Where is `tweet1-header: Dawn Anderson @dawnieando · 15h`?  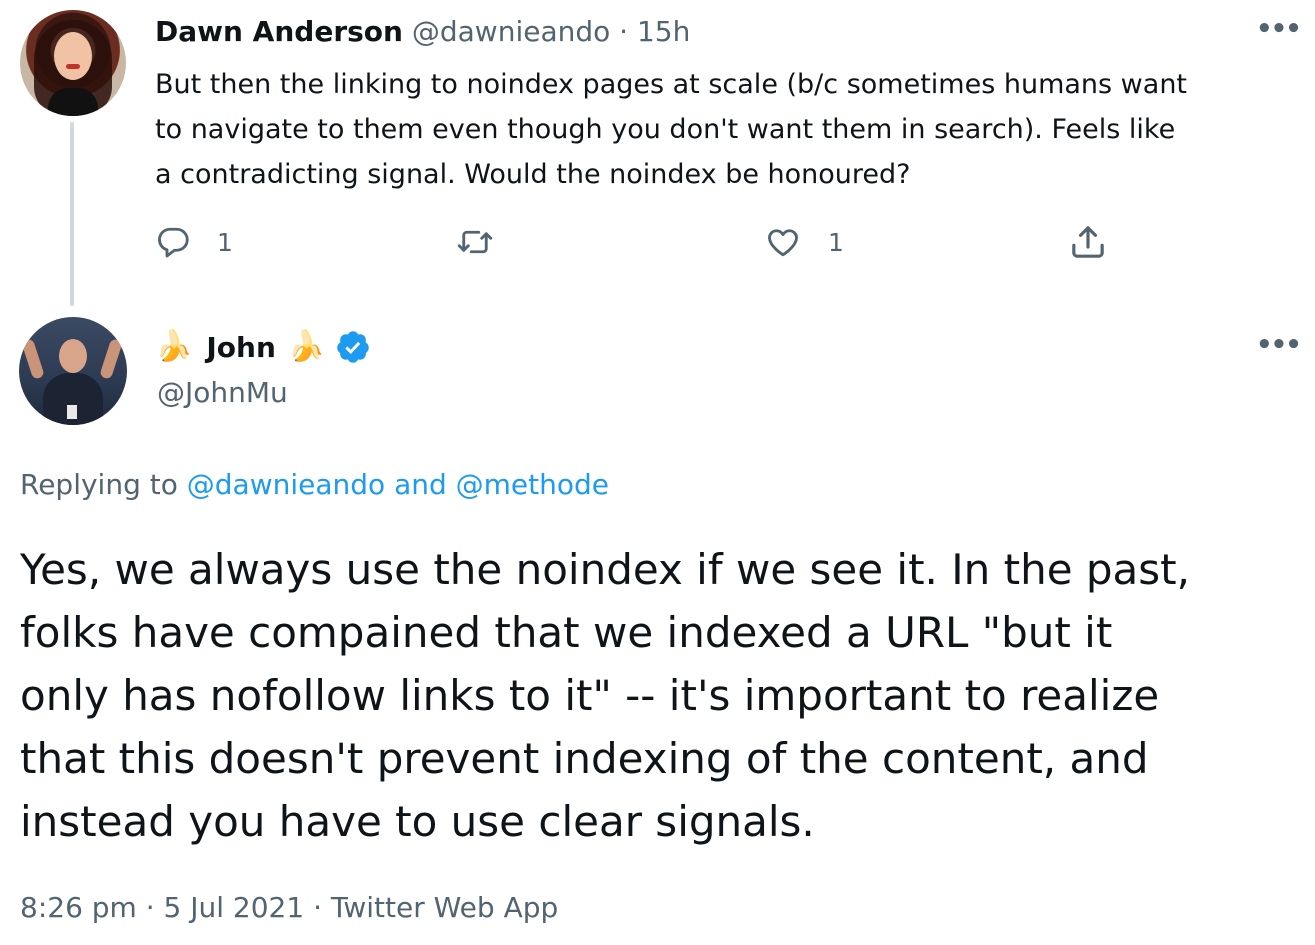
tweet1-header: Dawn Anderson @dawnieando · 15h is located at coordinates (422, 32).